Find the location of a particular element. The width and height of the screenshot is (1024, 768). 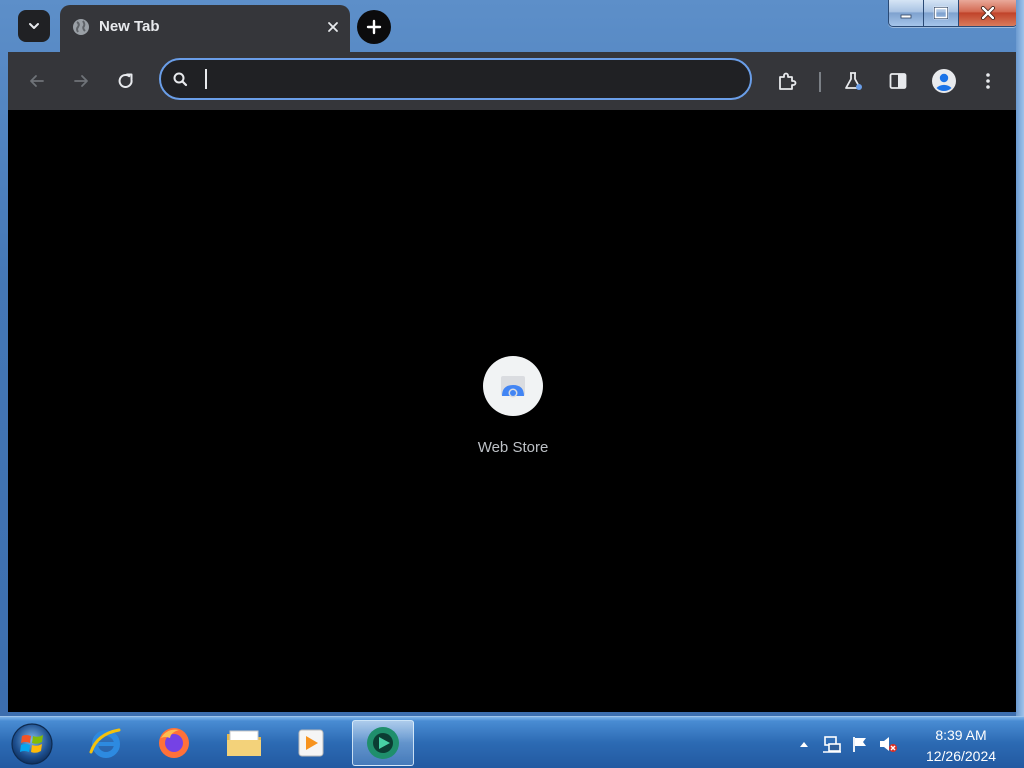

kebab-menu-icon is located at coordinates (988, 81).